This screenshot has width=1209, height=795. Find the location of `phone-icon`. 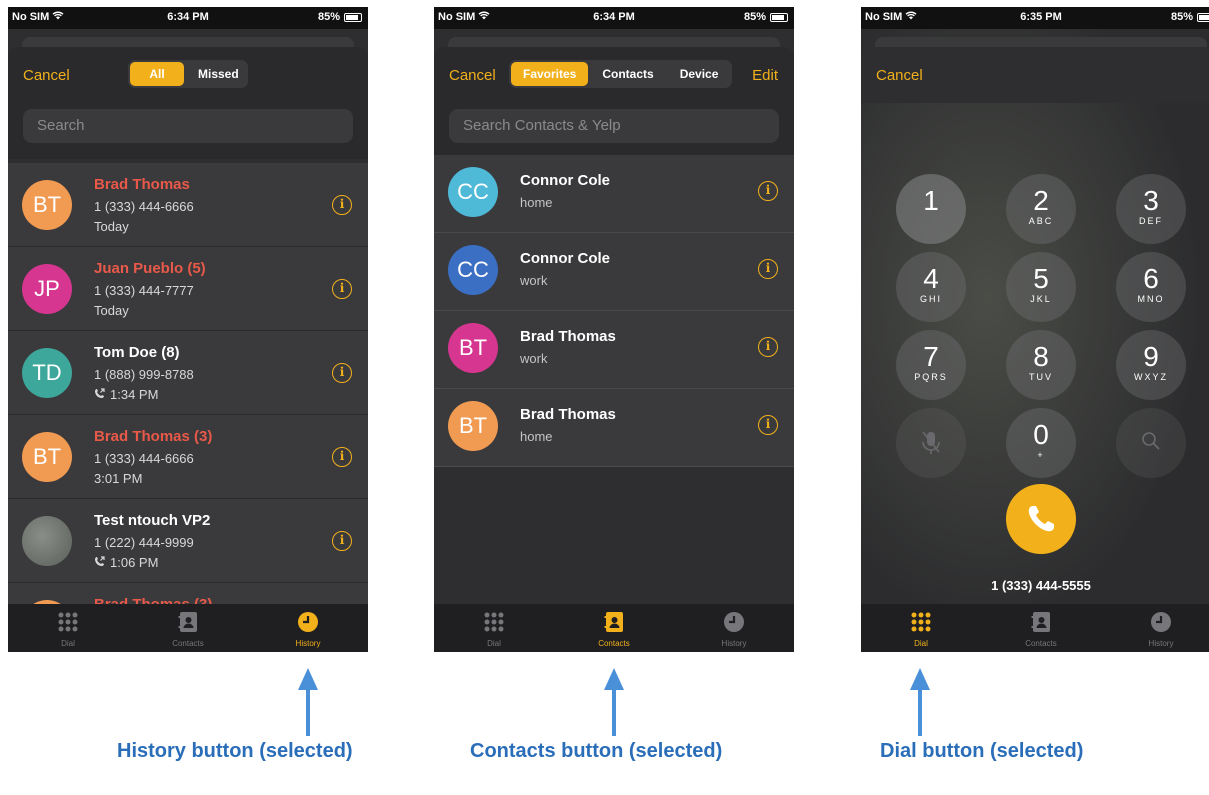

phone-icon is located at coordinates (1041, 519).